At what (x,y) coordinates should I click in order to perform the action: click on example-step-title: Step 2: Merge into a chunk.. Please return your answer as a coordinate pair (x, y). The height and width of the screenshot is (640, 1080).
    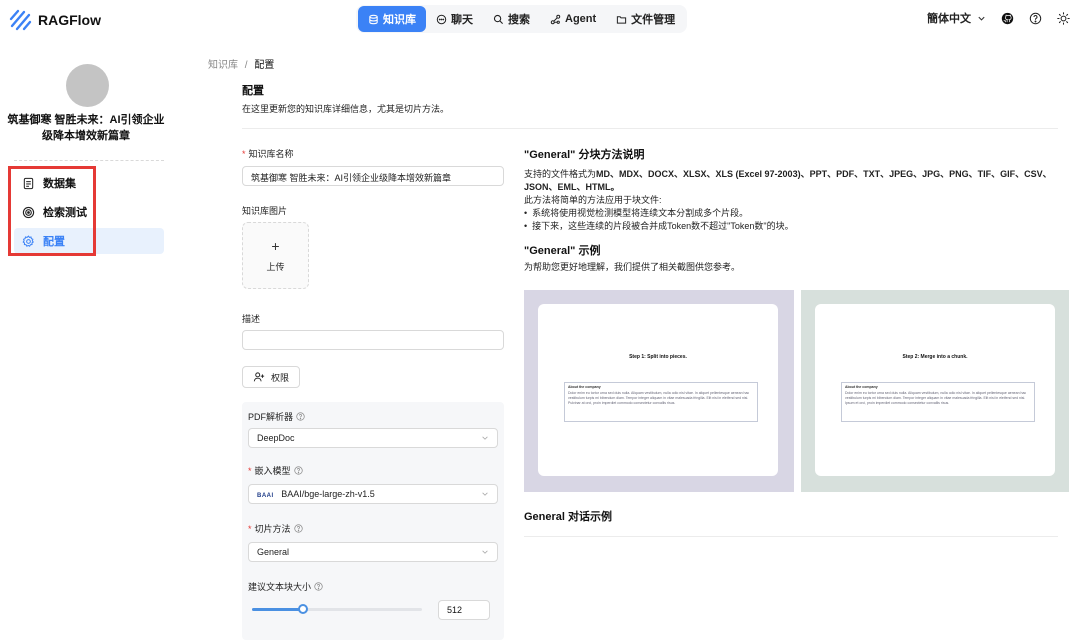
    Looking at the image, I should click on (935, 357).